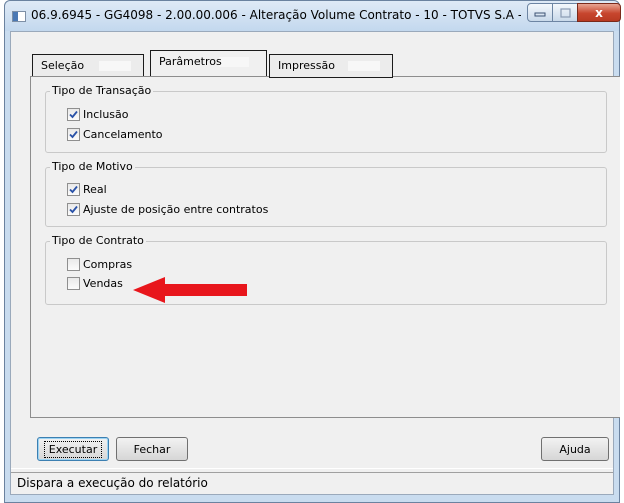 This screenshot has width=624, height=503. I want to click on checkbox-compras: Compras, so click(99, 264).